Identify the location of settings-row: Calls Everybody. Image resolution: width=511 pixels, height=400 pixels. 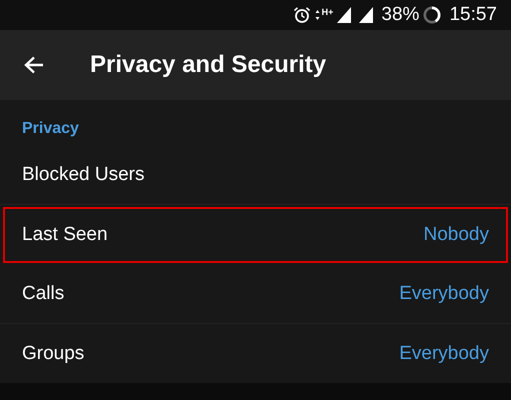
(255, 294).